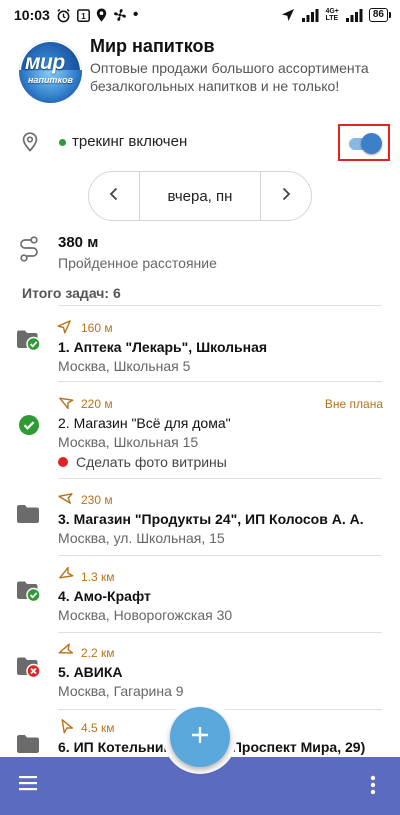 Image resolution: width=400 pixels, height=815 pixels. What do you see at coordinates (200, 143) in the screenshot?
I see `tracking-row: трекинг включен` at bounding box center [200, 143].